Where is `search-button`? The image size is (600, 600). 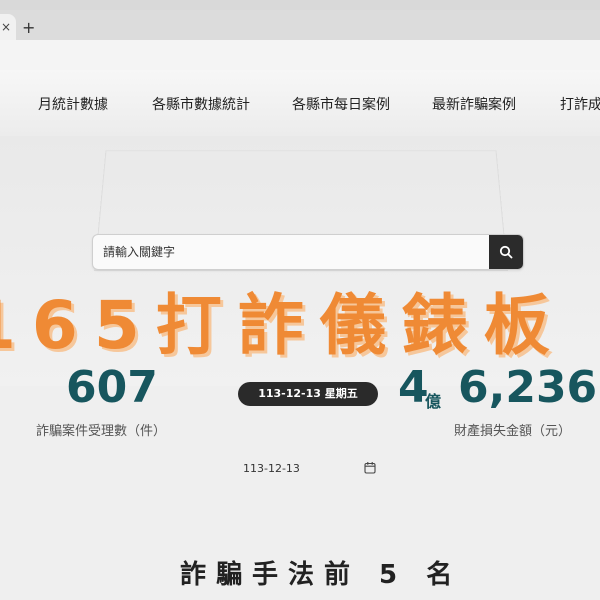 search-button is located at coordinates (506, 252).